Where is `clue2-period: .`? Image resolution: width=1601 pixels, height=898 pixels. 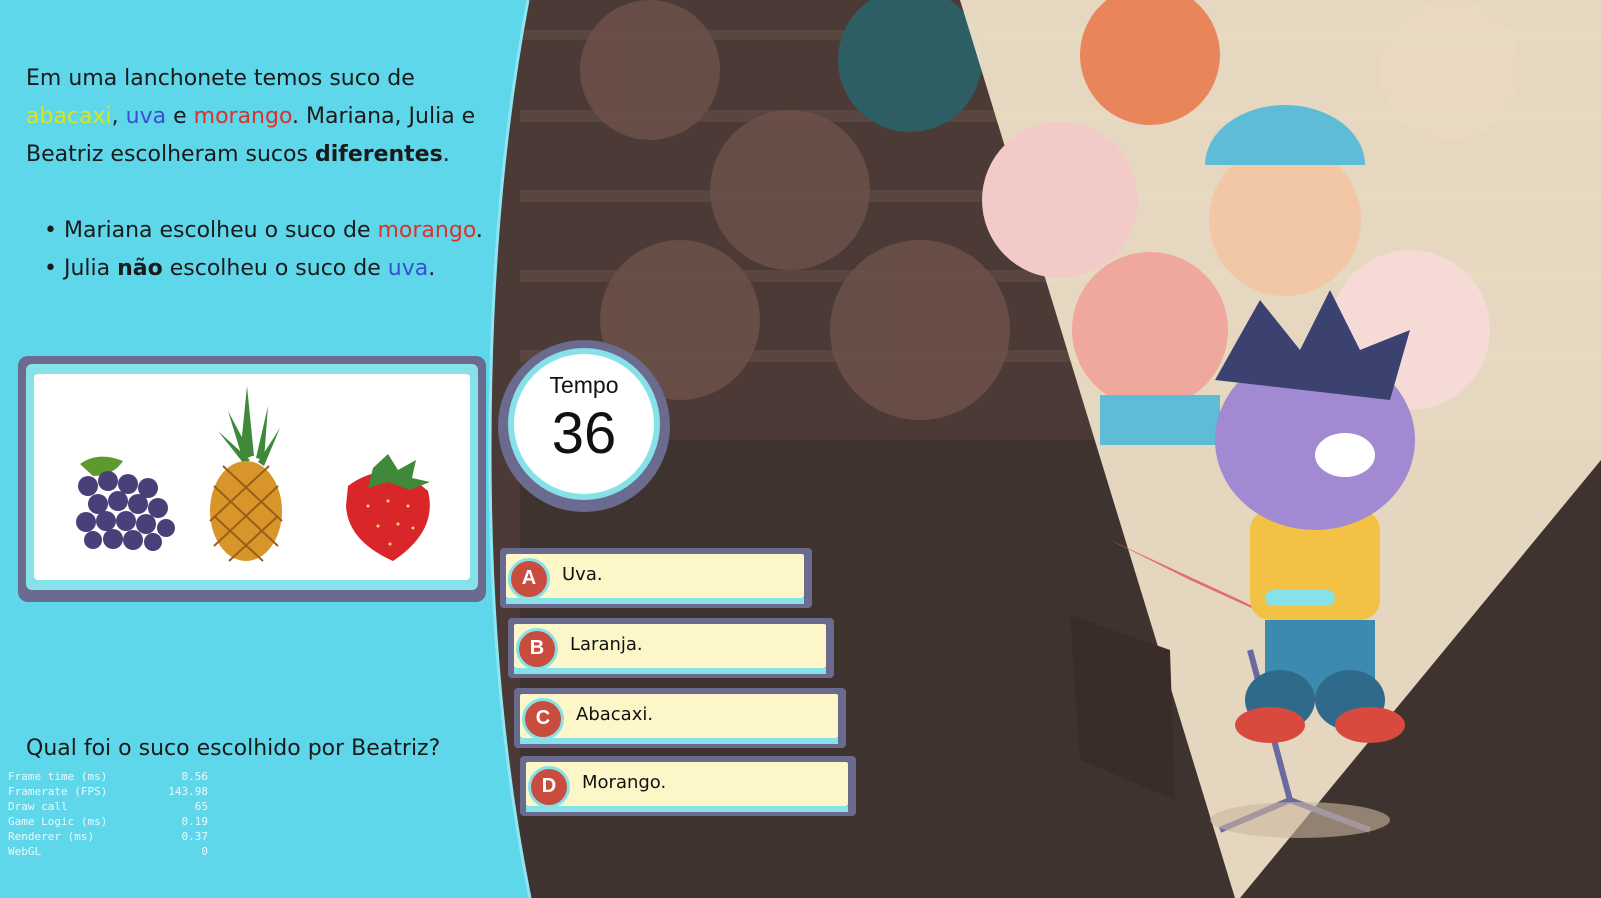
clue2-period: . is located at coordinates (432, 268).